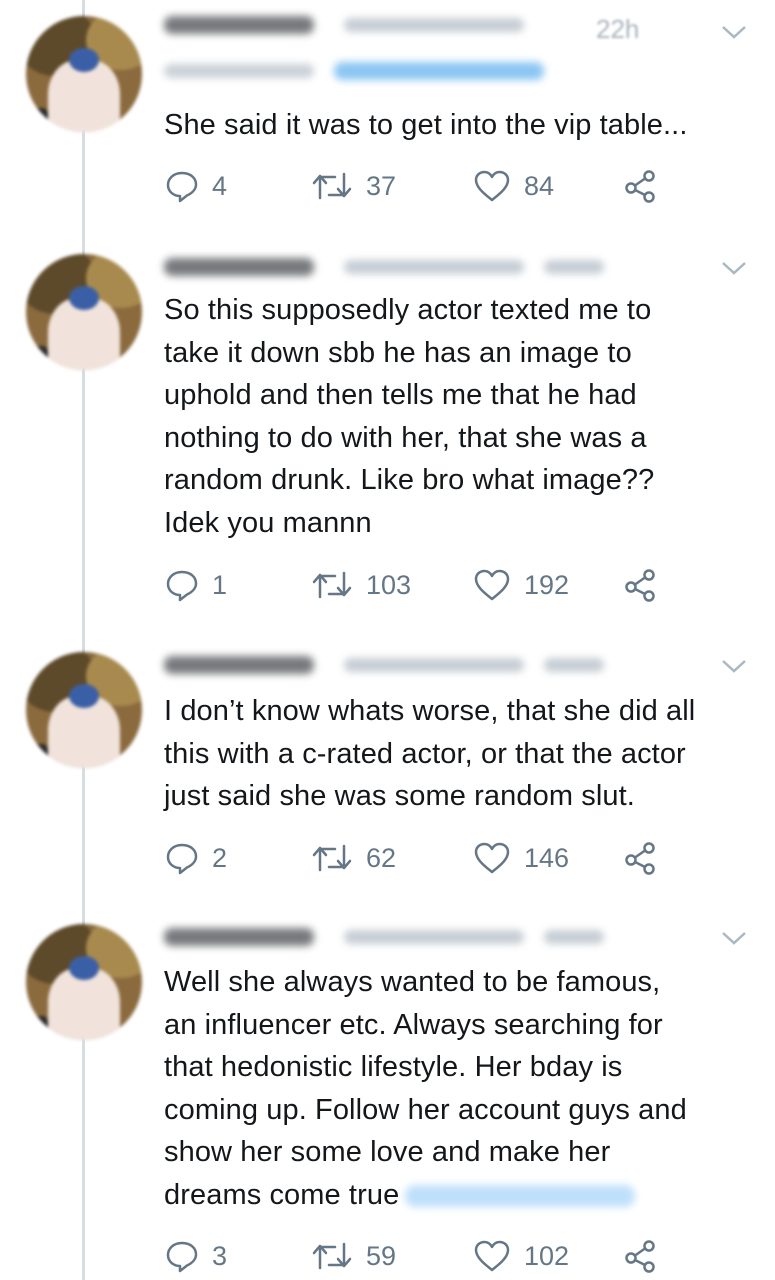 The height and width of the screenshot is (1280, 775). Describe the element at coordinates (381, 857) in the screenshot. I see `retweet-count: 62` at that location.